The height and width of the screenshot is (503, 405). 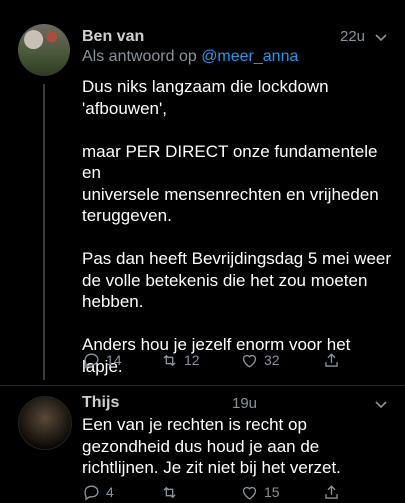 What do you see at coordinates (114, 360) in the screenshot?
I see `reply-count: 14` at bounding box center [114, 360].